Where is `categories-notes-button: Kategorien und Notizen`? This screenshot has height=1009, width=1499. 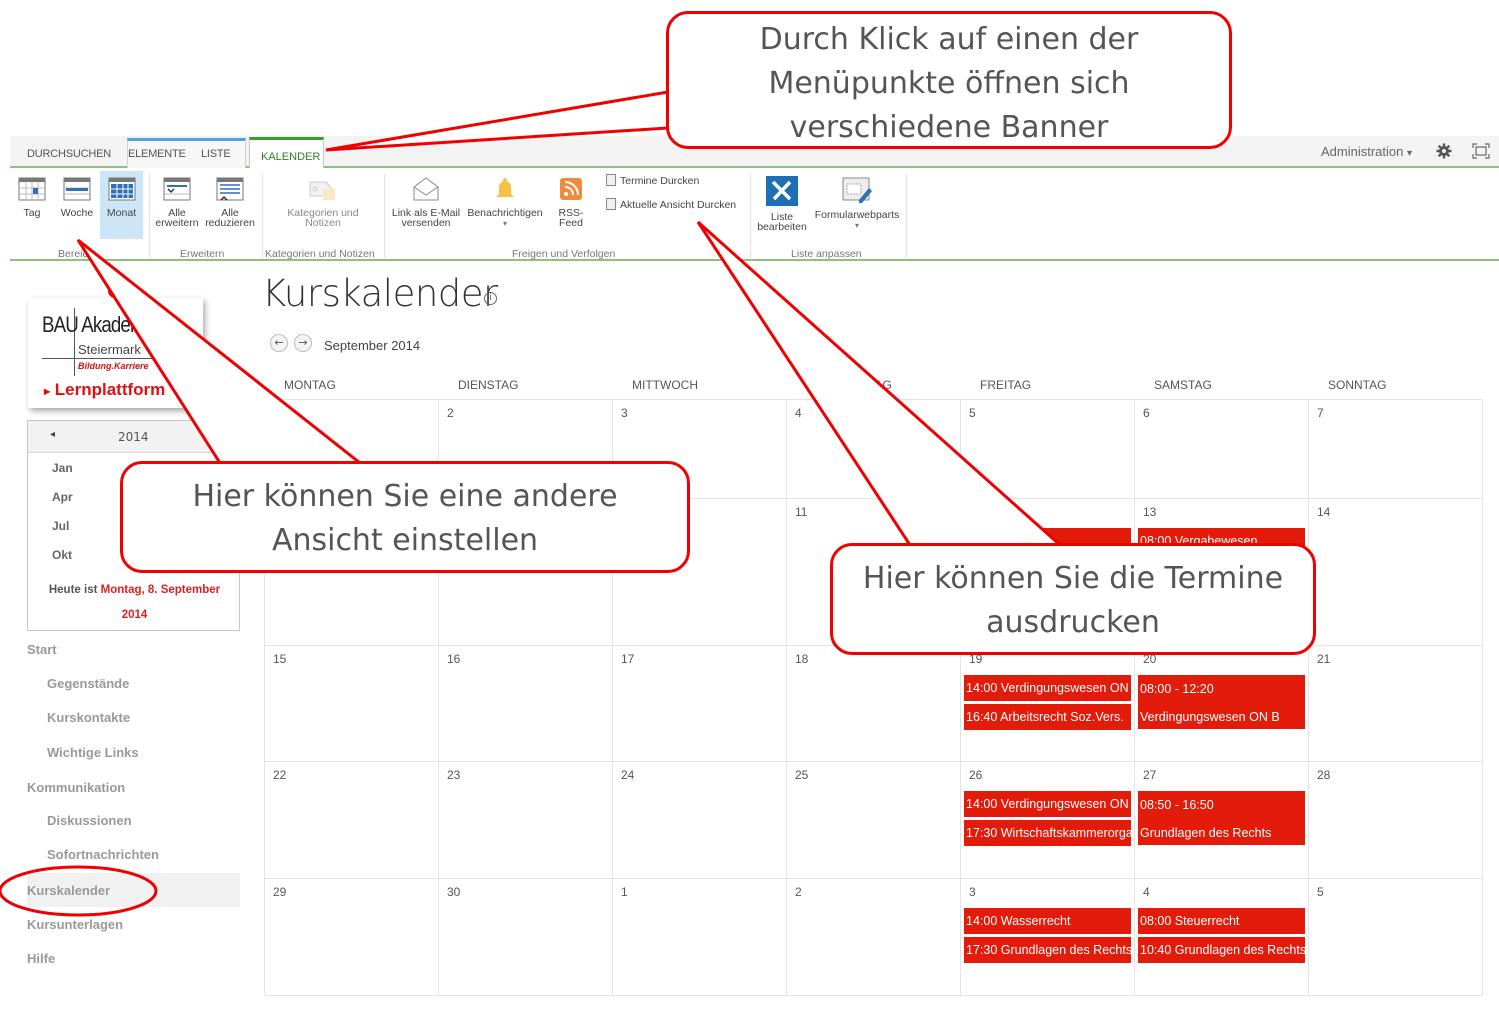 categories-notes-button: Kategorien und Notizen is located at coordinates (323, 202).